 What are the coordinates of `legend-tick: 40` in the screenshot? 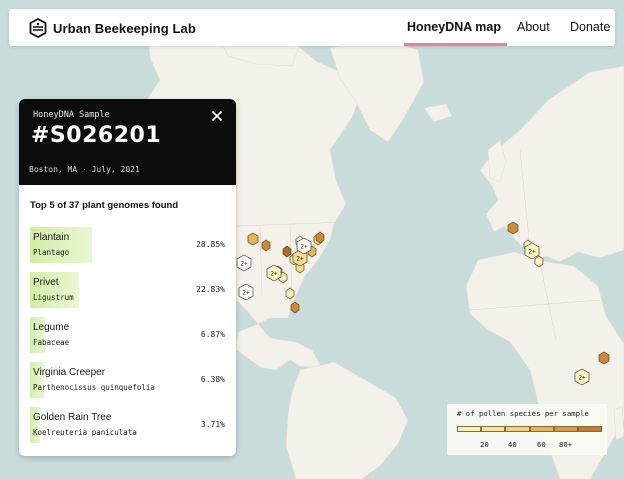 It's located at (512, 444).